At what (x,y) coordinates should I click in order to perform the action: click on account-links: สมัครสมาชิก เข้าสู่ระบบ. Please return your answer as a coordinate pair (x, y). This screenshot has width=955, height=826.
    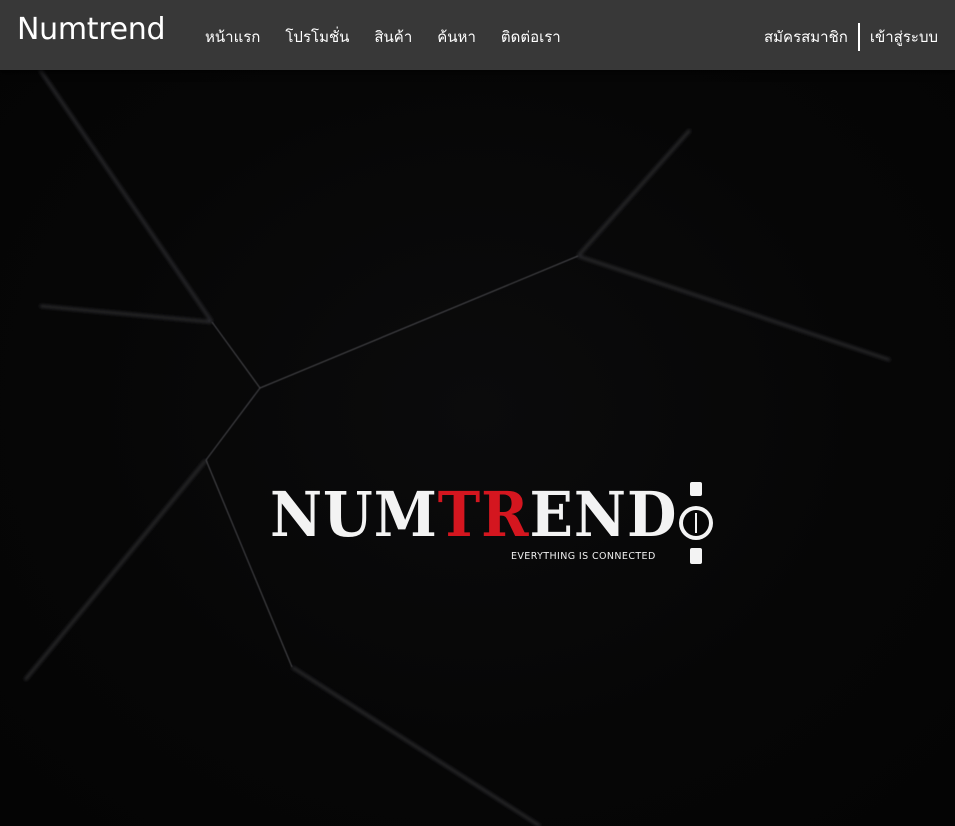
    Looking at the image, I should click on (851, 35).